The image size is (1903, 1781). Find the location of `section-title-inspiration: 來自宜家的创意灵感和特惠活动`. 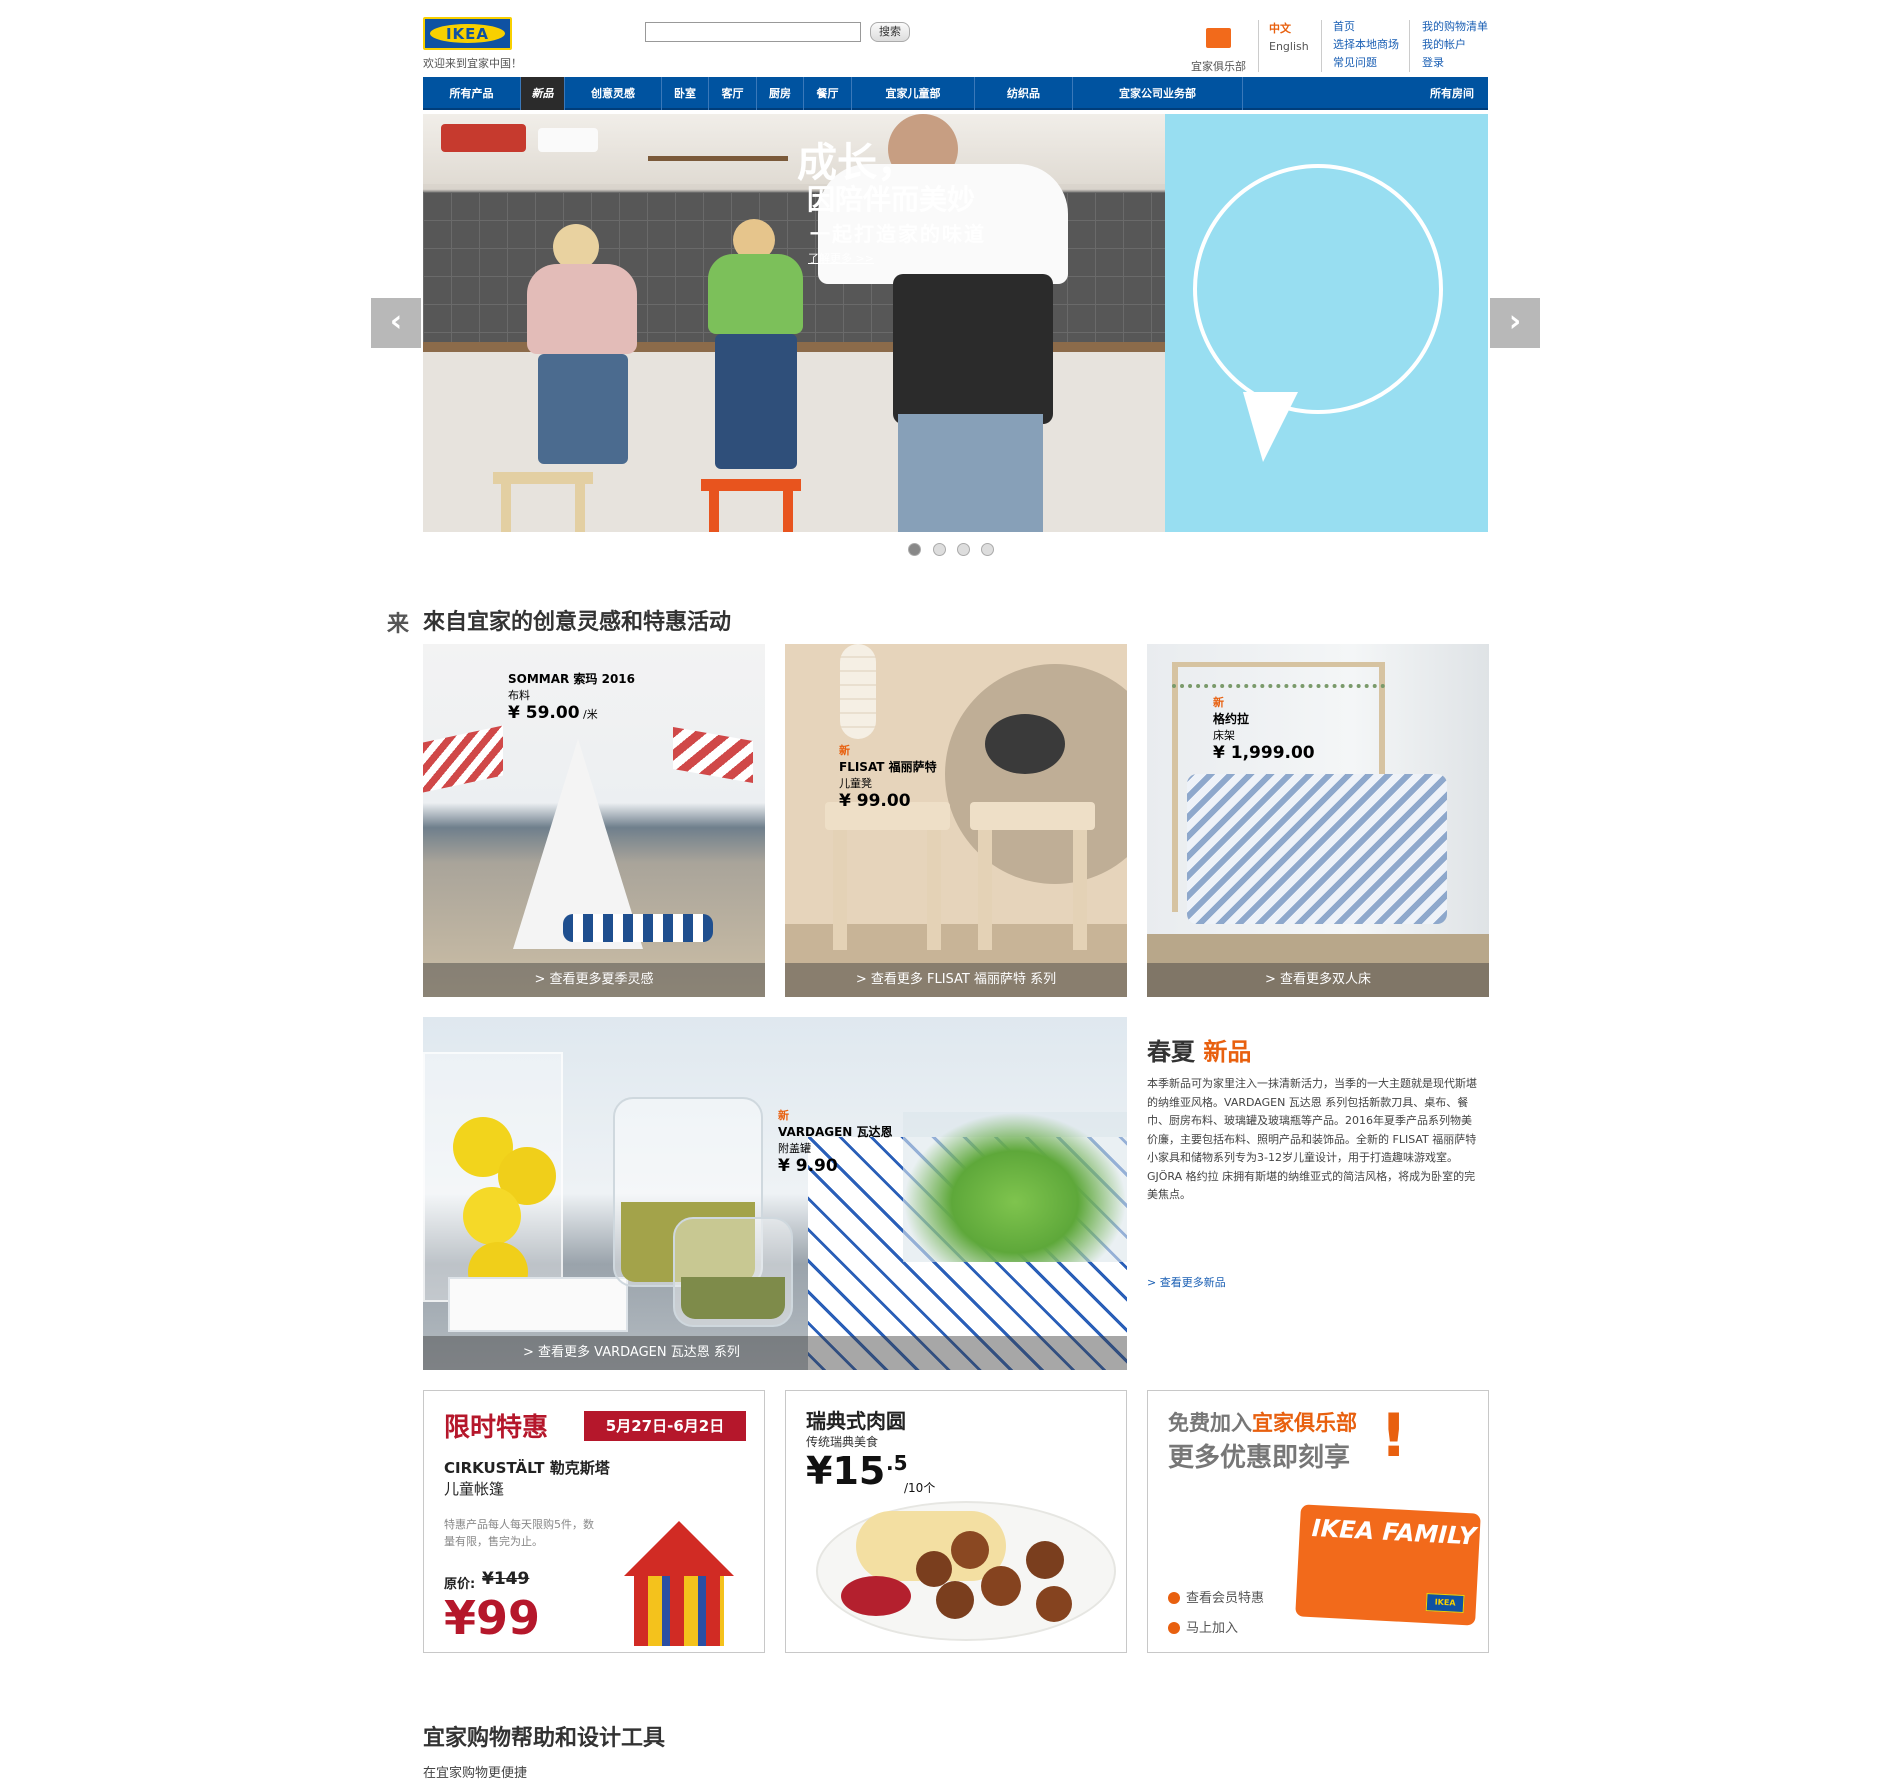

section-title-inspiration: 來自宜家的创意灵感和特惠活动 is located at coordinates (577, 622).